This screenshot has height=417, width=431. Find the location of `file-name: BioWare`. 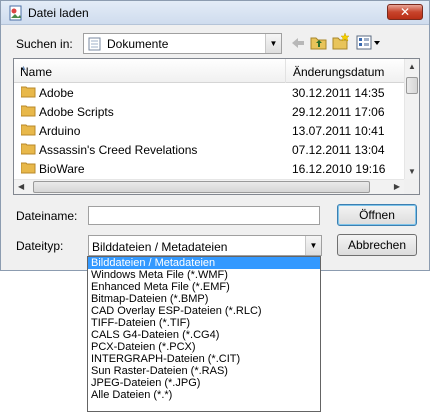

file-name: BioWare is located at coordinates (62, 169).